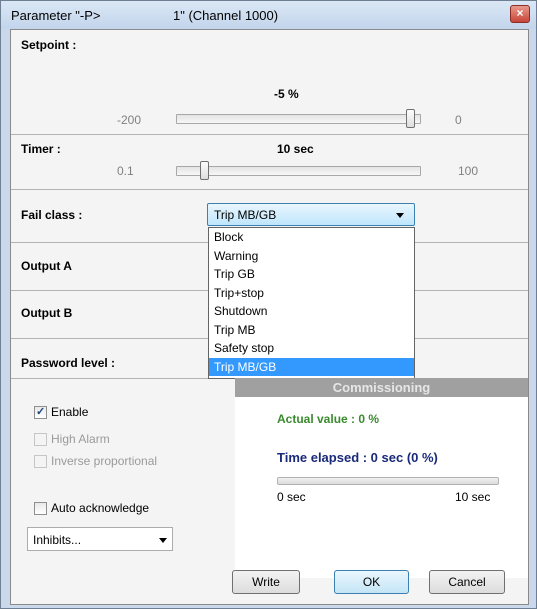 The height and width of the screenshot is (609, 537). What do you see at coordinates (245, 215) in the screenshot?
I see `fail-class-selected: Trip MB/GB` at bounding box center [245, 215].